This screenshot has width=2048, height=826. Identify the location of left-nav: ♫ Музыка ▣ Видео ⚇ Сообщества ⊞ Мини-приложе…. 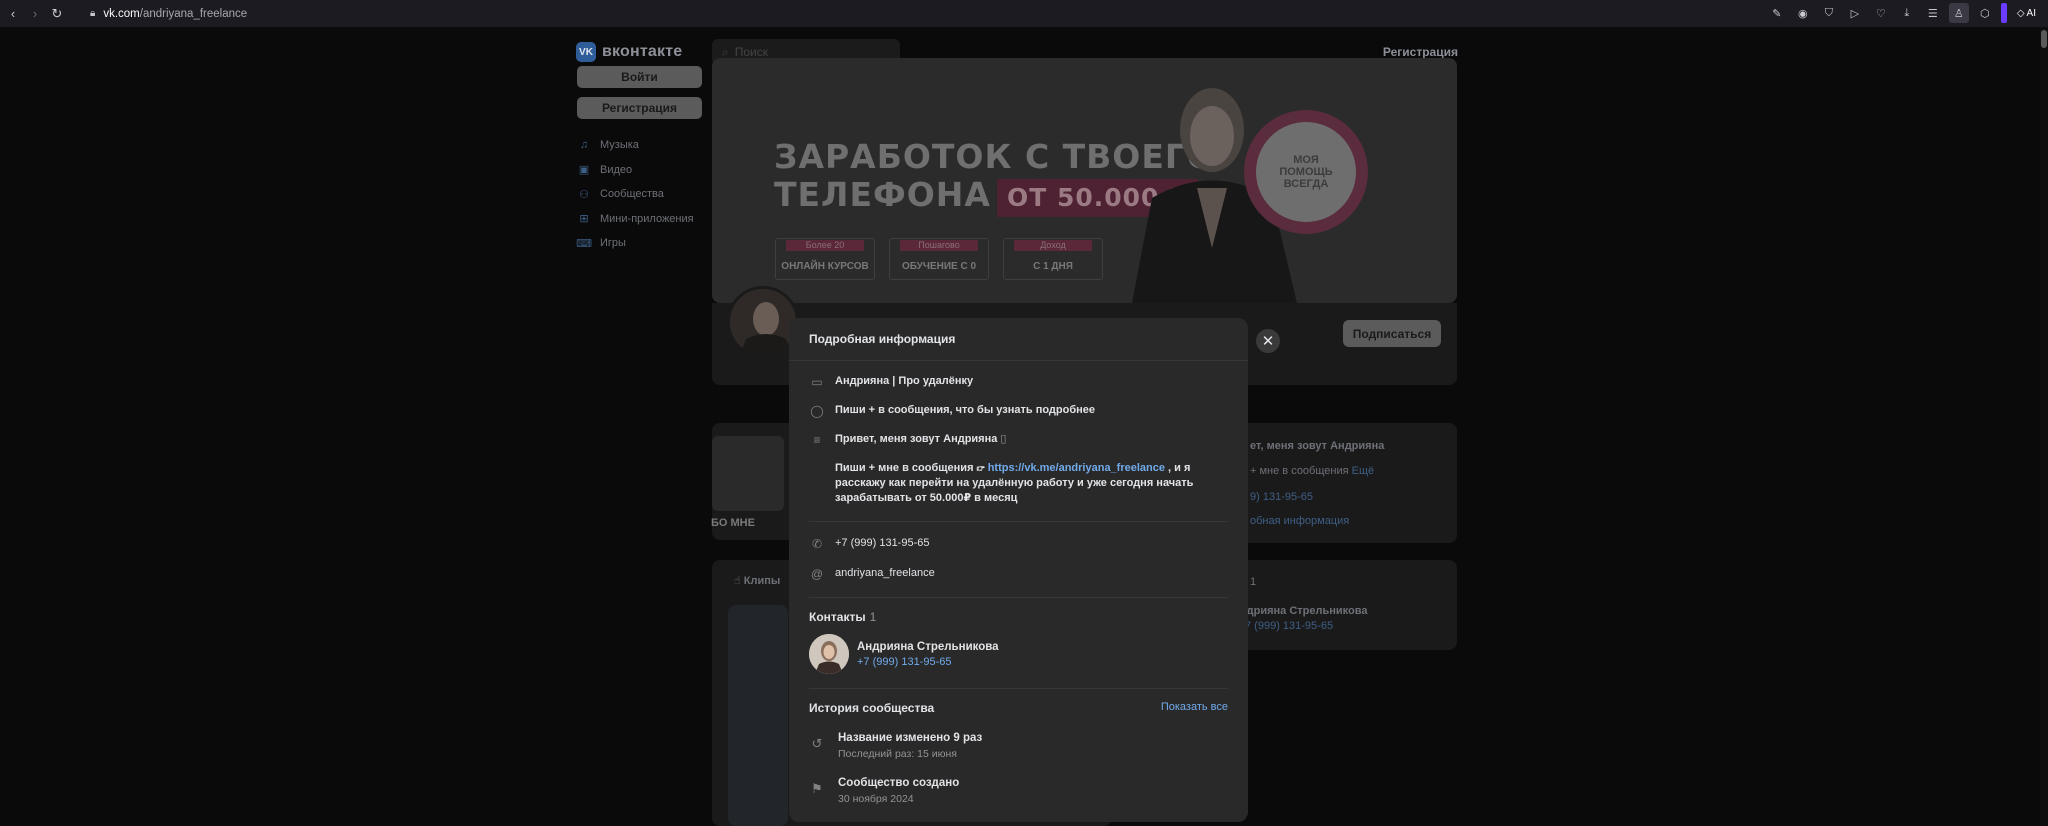
(639, 194).